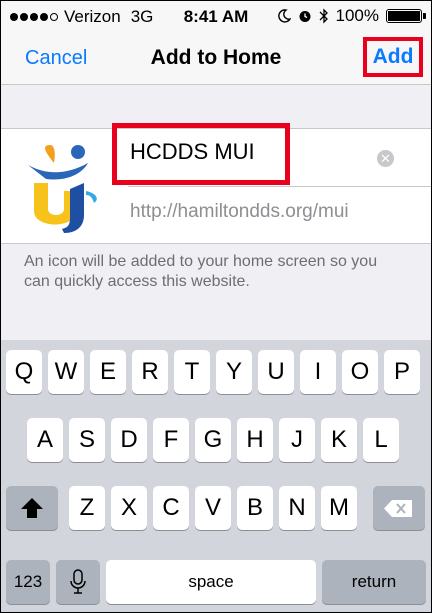  I want to click on keyboard-row-4: 123 space return, so click(216, 582).